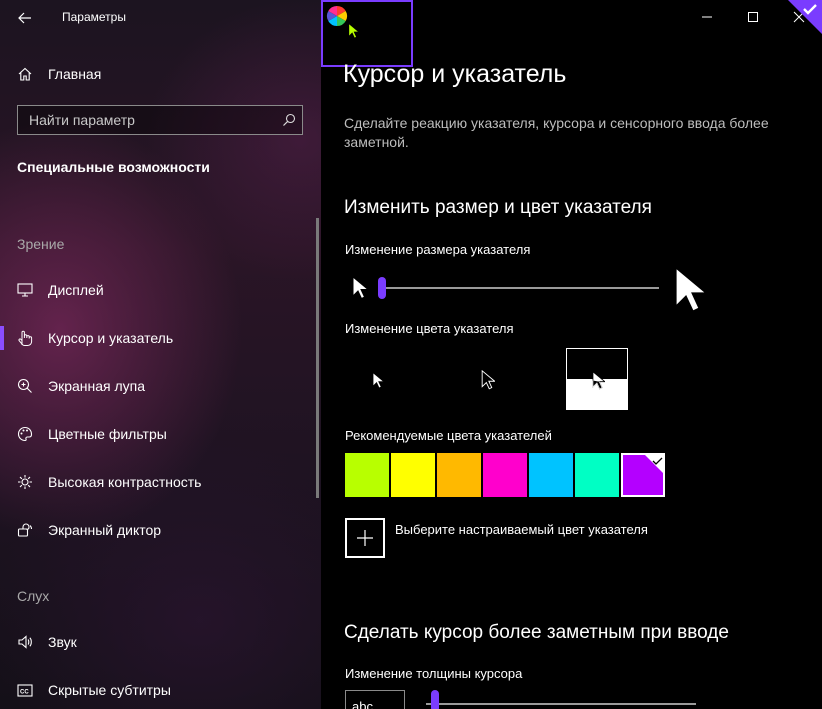 The height and width of the screenshot is (709, 822). What do you see at coordinates (448, 435) in the screenshot?
I see `recommended-colors-label: Рекомендуемые цвета указателей` at bounding box center [448, 435].